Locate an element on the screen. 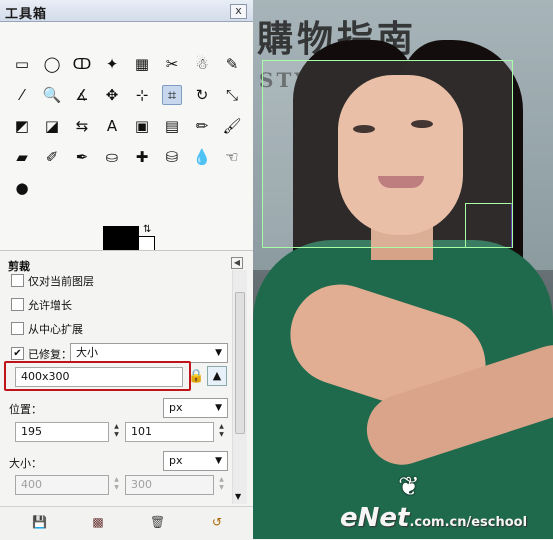 The image size is (553, 540). position-unit-select: px ▼ is located at coordinates (195, 408).